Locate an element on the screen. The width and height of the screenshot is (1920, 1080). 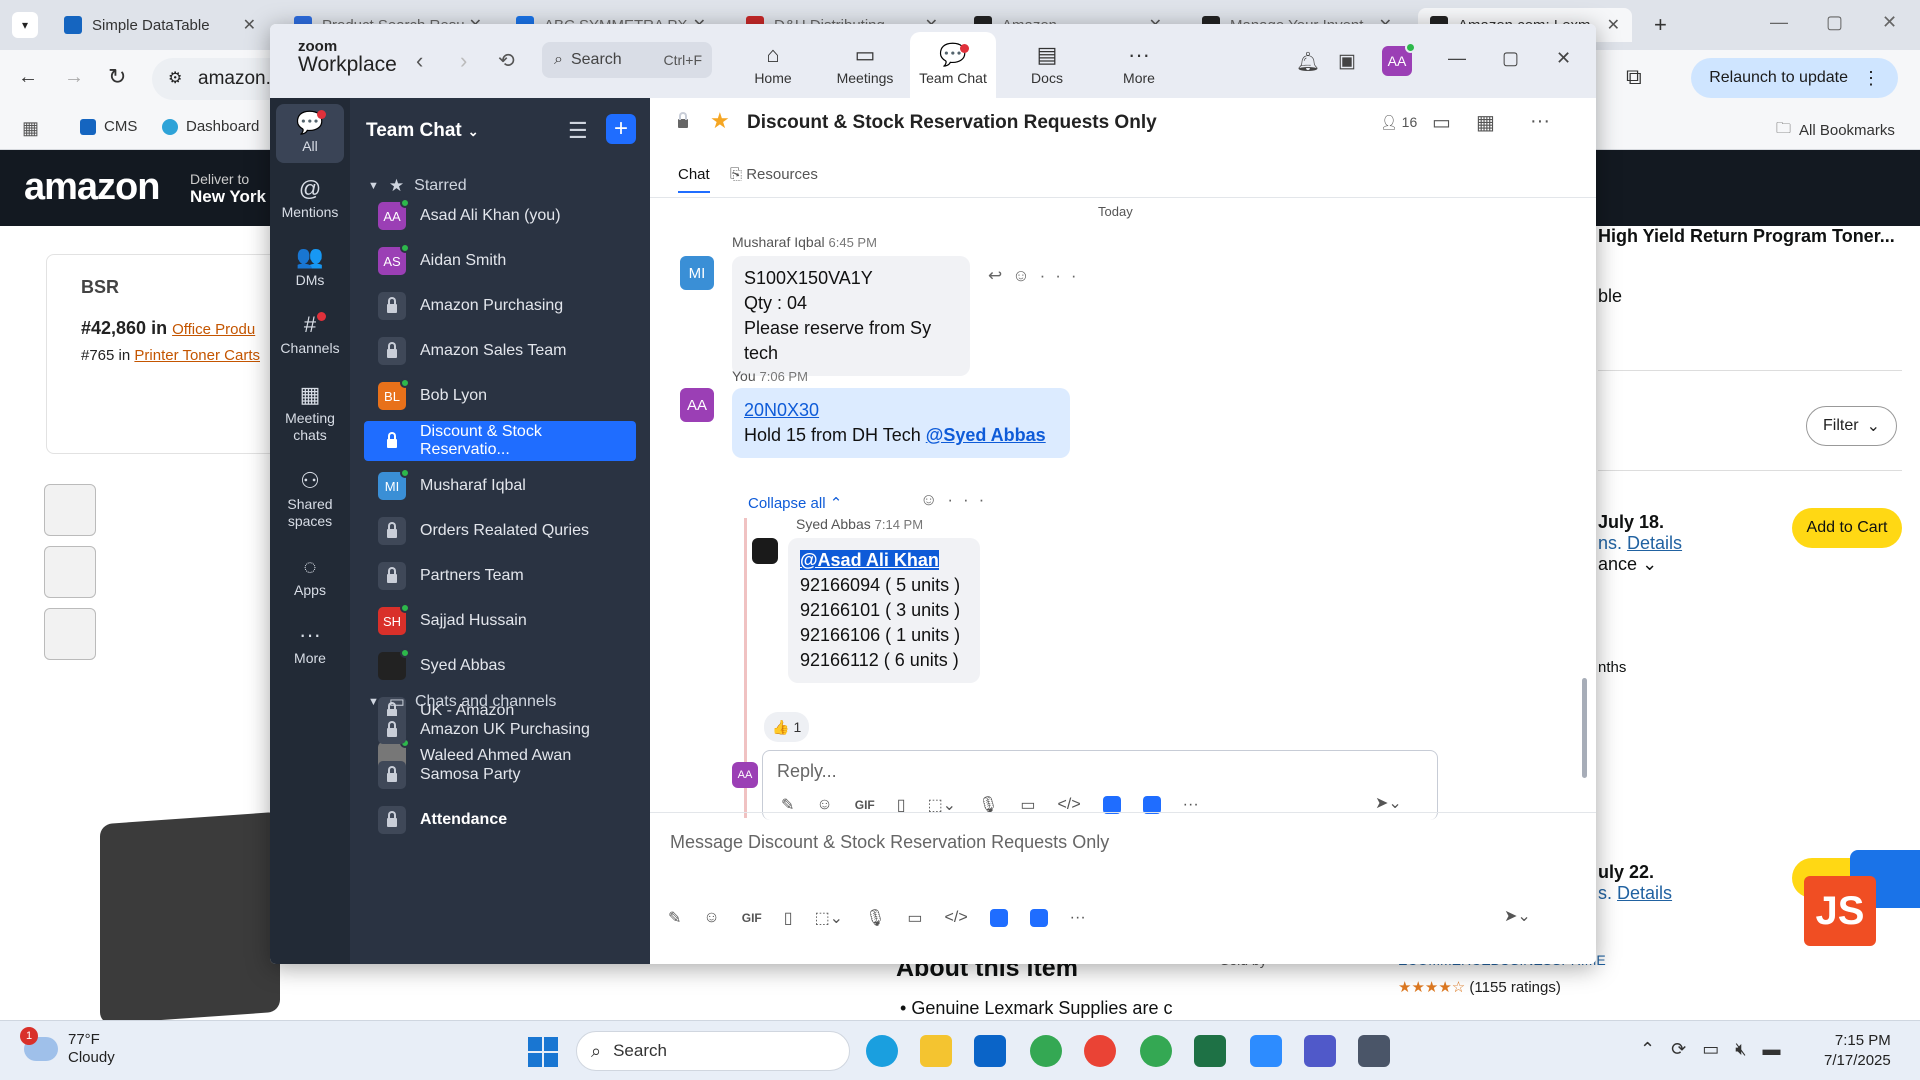
gif-button: GIF is located at coordinates (865, 805).